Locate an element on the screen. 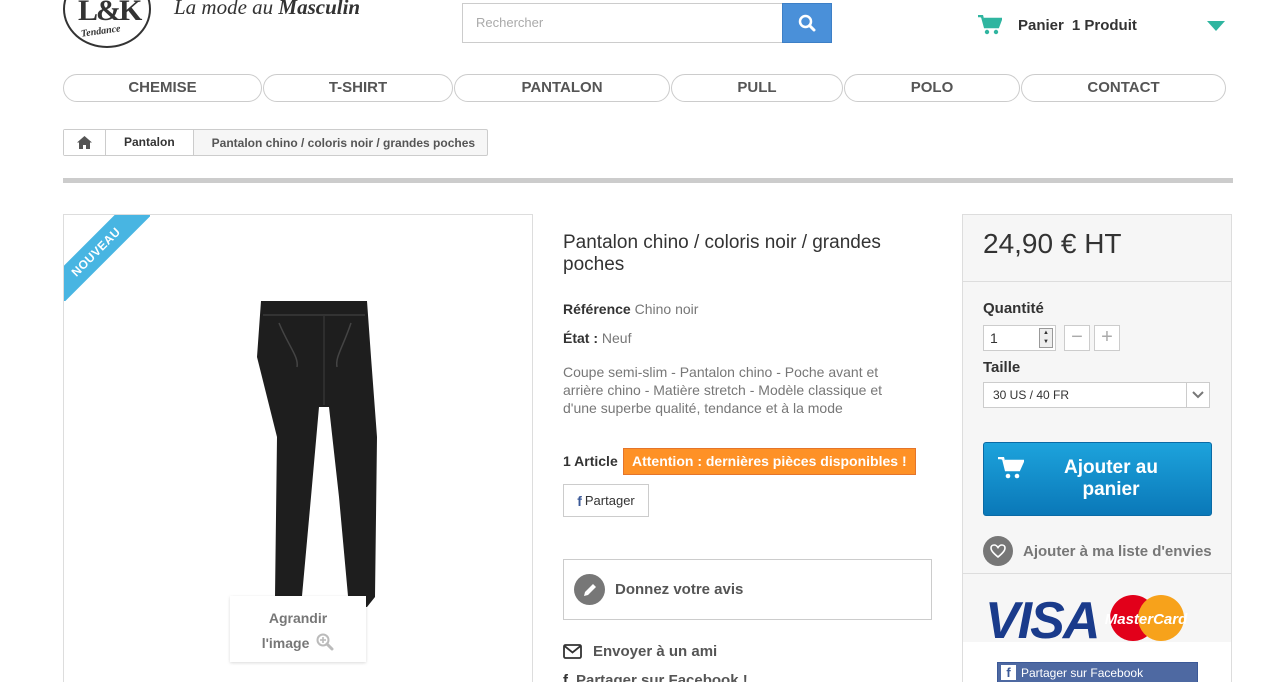 This screenshot has height=682, width=1261. product-image is located at coordinates (324, 457).